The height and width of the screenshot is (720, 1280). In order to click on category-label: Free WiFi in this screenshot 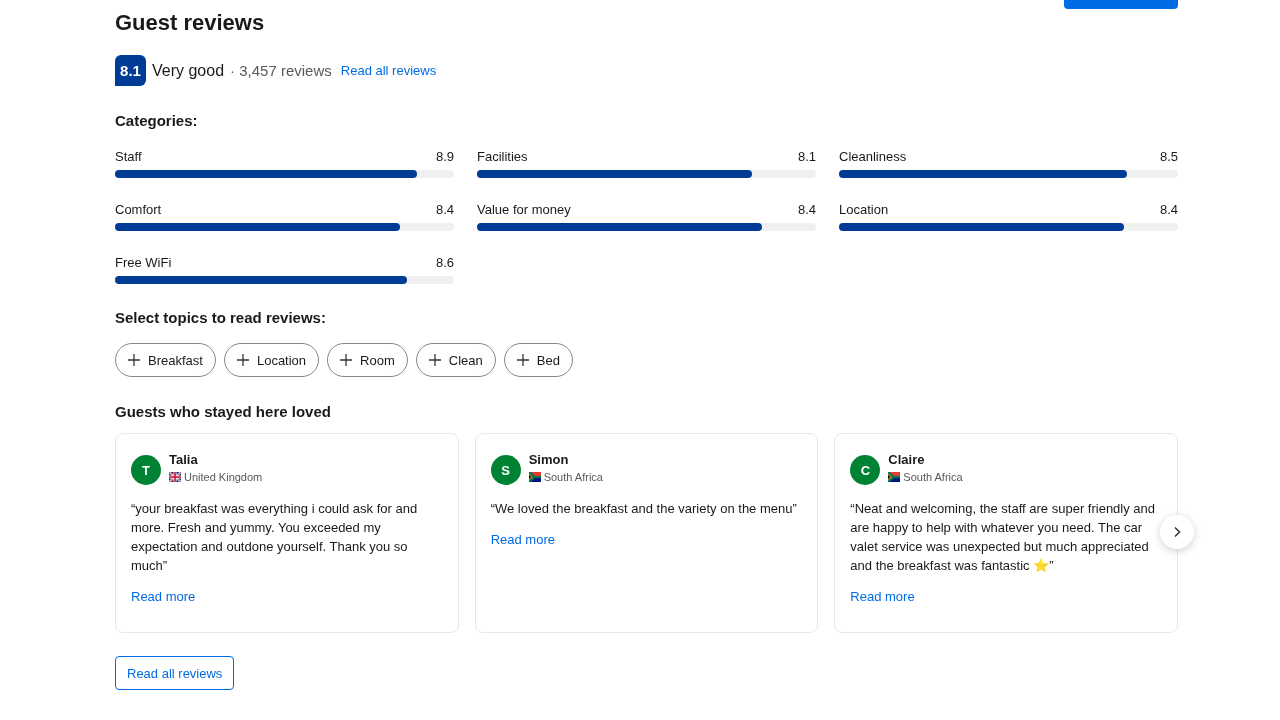, I will do `click(143, 262)`.